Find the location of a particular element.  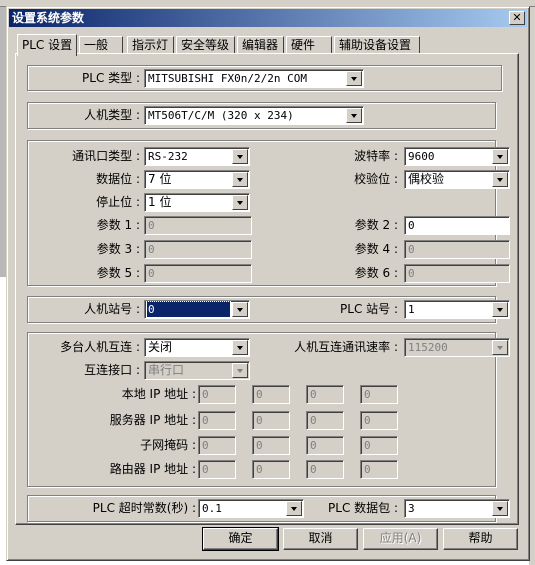

server-ip-label: 服务器 IP 地址 : is located at coordinates (152, 420).